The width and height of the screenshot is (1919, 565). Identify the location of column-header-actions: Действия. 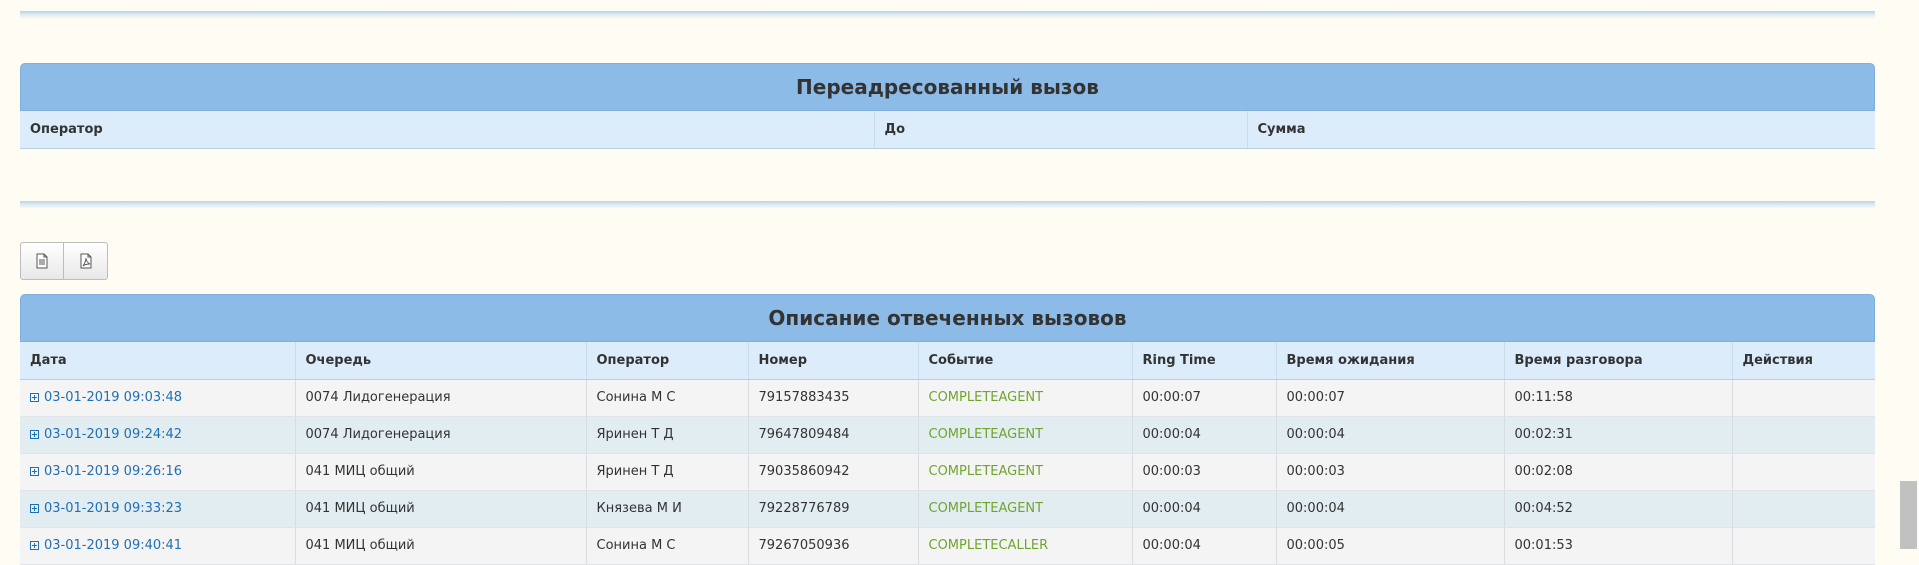
(1803, 361).